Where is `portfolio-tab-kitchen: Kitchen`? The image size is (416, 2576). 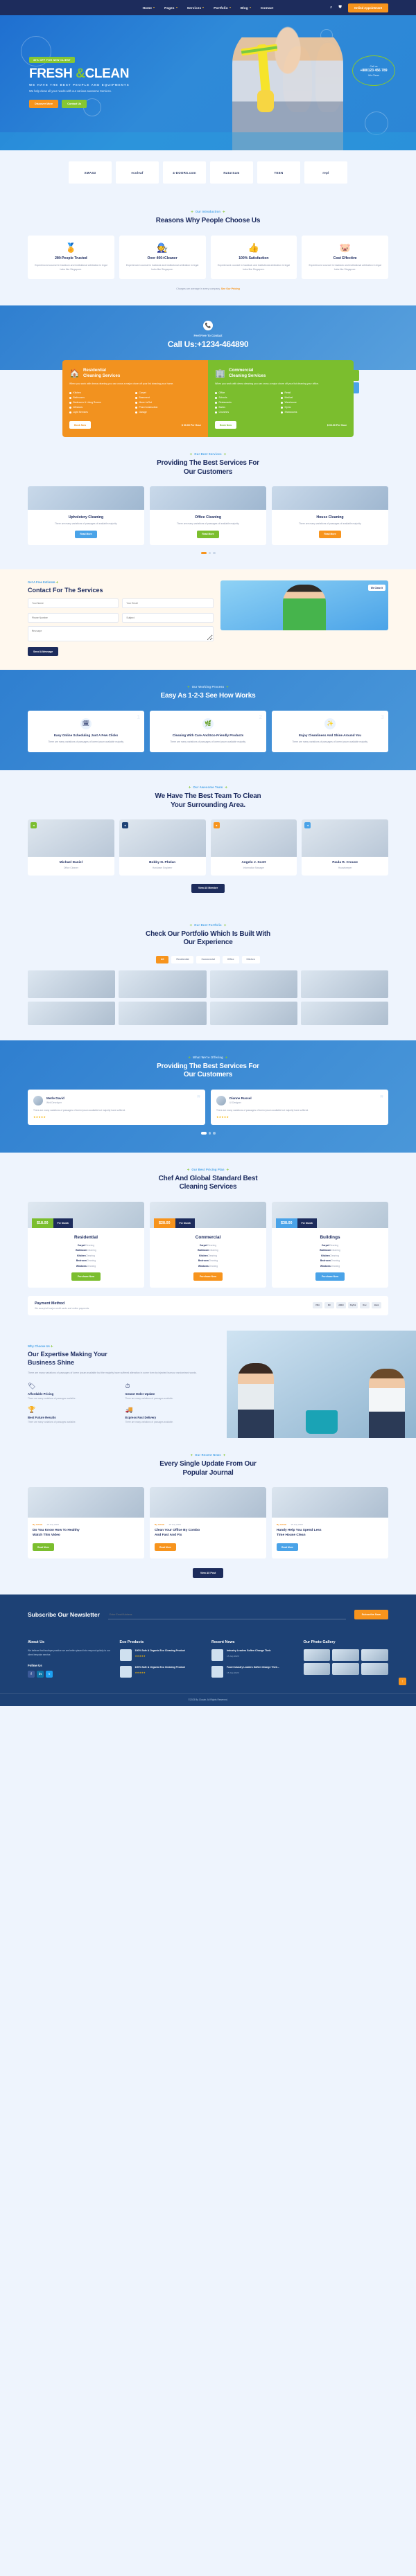 portfolio-tab-kitchen: Kitchen is located at coordinates (250, 959).